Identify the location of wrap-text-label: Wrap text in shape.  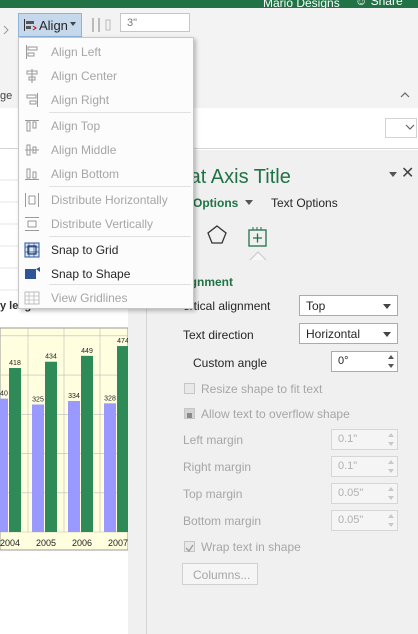
(251, 547).